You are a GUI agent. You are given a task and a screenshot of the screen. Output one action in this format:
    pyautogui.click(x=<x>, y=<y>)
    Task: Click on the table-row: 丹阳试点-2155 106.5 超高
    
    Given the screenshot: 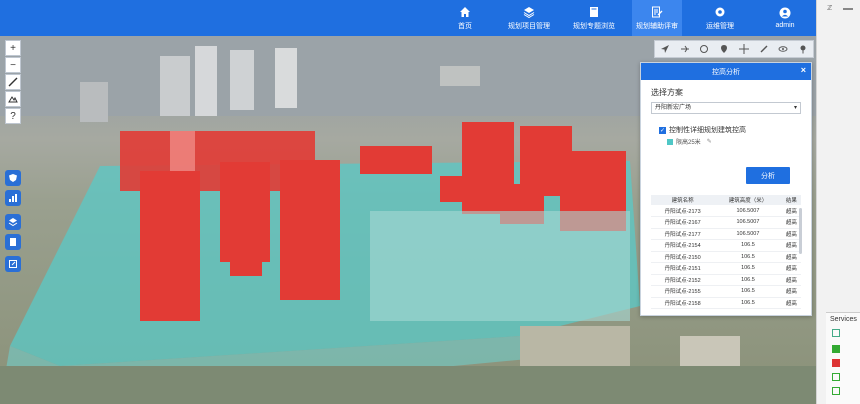 What is the action you would take?
    pyautogui.click(x=726, y=291)
    